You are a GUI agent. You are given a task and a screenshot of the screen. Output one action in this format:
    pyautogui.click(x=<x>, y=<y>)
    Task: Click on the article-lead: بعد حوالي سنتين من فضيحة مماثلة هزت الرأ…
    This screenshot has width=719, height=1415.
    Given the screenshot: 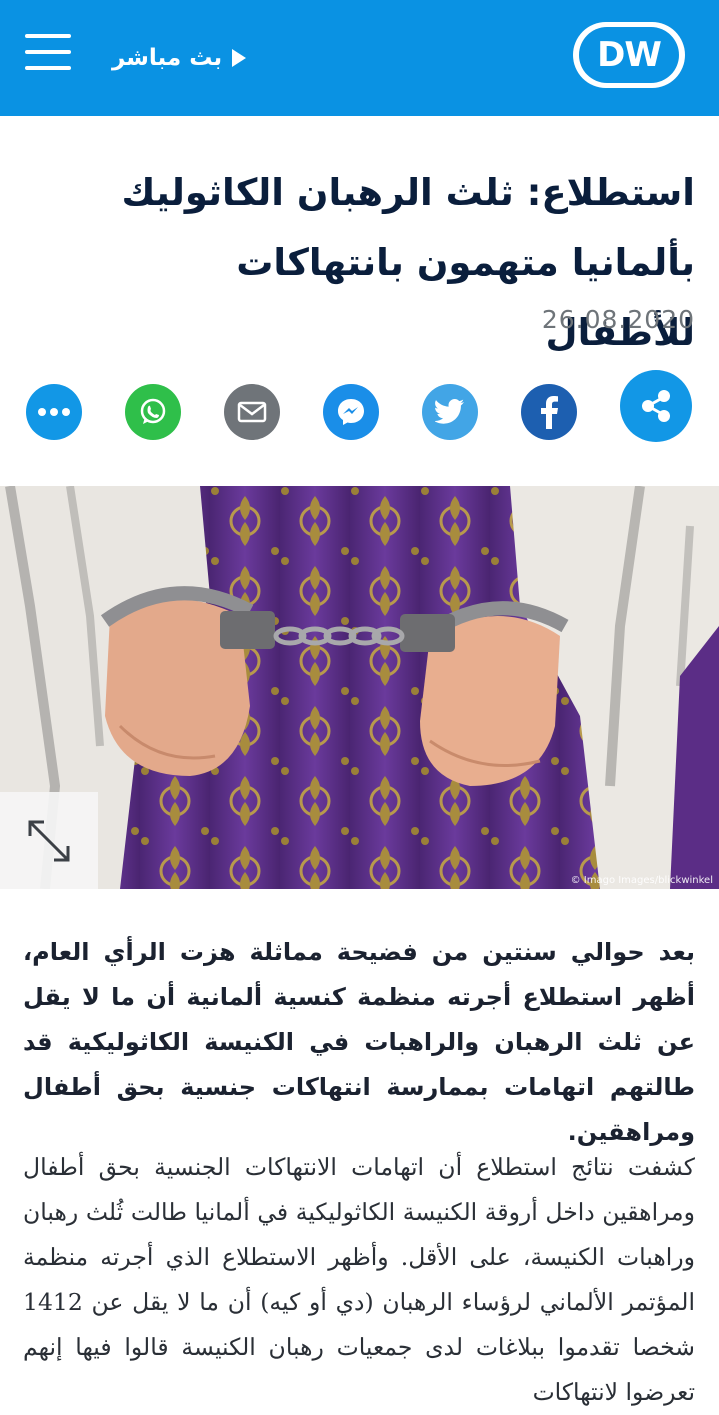 What is the action you would take?
    pyautogui.click(x=359, y=1042)
    